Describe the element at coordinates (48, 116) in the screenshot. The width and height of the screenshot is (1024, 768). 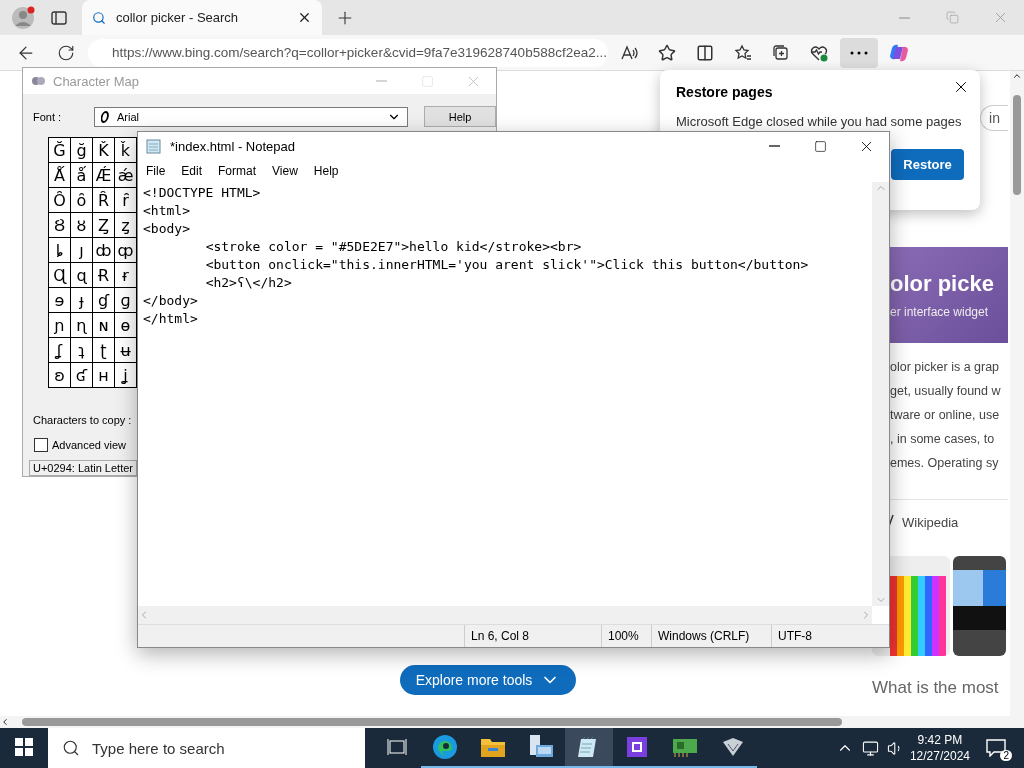
I see `font-label: Font :` at that location.